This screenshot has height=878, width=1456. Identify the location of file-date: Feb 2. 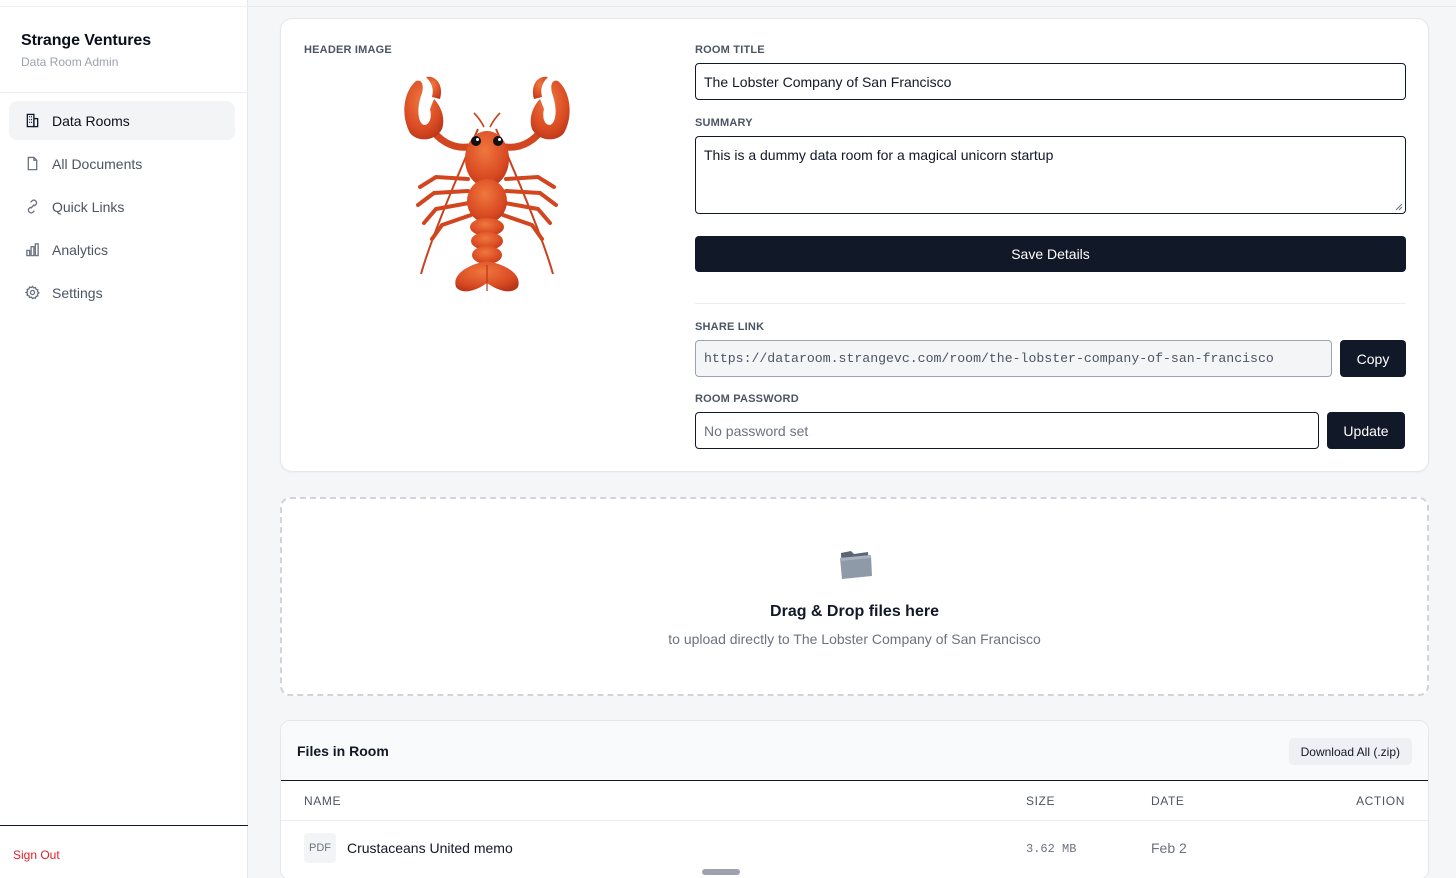
(1169, 848).